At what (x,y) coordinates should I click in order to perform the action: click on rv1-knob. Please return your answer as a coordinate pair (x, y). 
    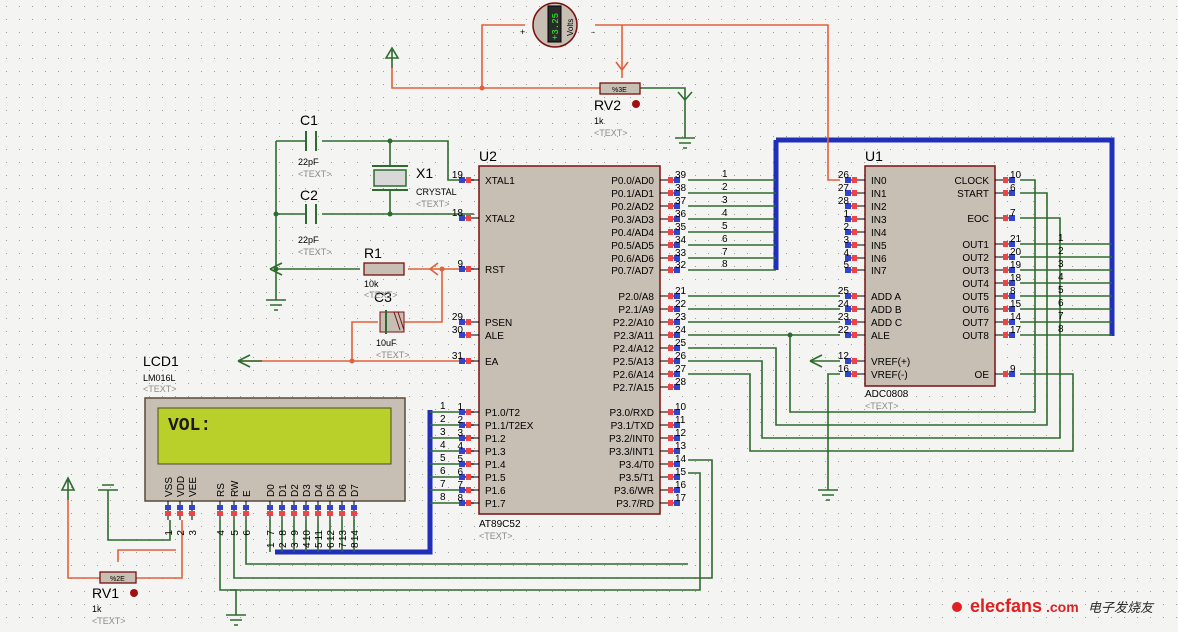
    Looking at the image, I should click on (134, 593).